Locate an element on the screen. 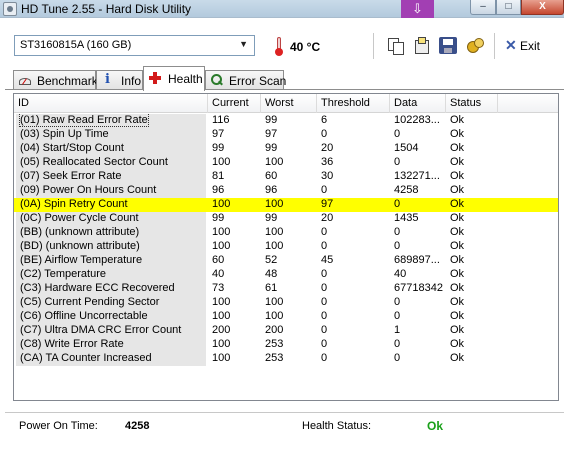 The height and width of the screenshot is (452, 564). tab-health: Health is located at coordinates (174, 78).